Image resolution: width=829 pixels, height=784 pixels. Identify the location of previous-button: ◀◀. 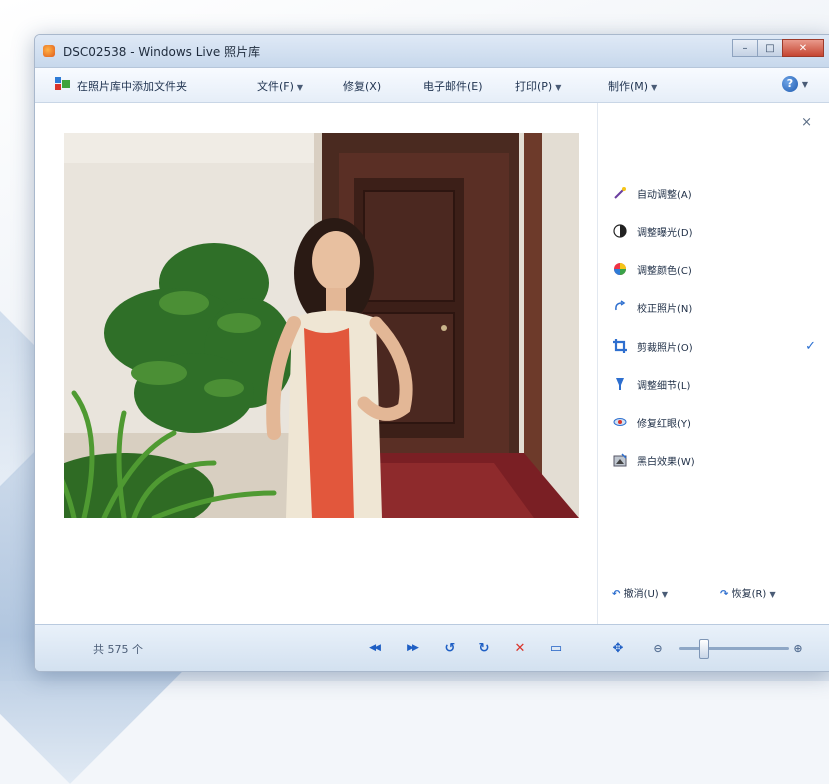
(374, 648).